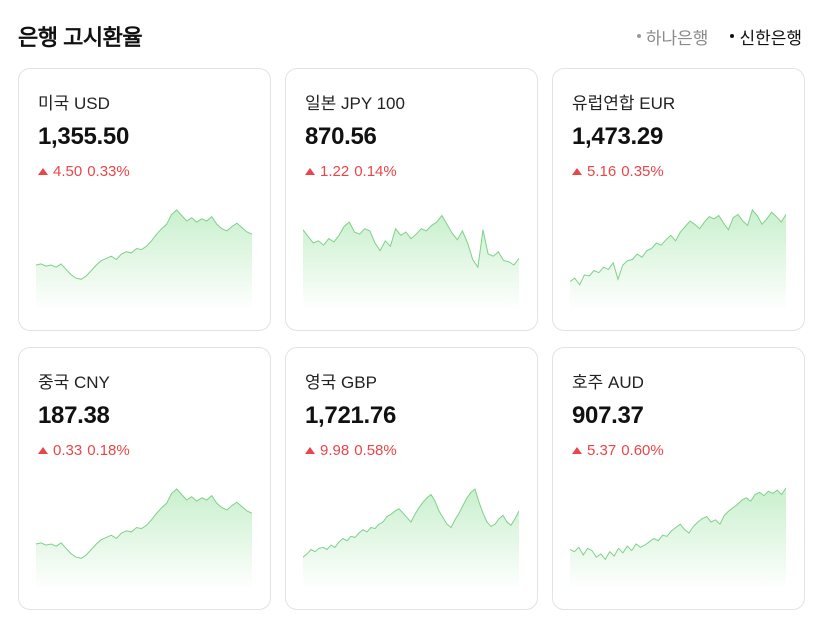 This screenshot has width=814, height=619. Describe the element at coordinates (624, 103) in the screenshot. I see `currency-name: 유럽연합 EUR` at that location.